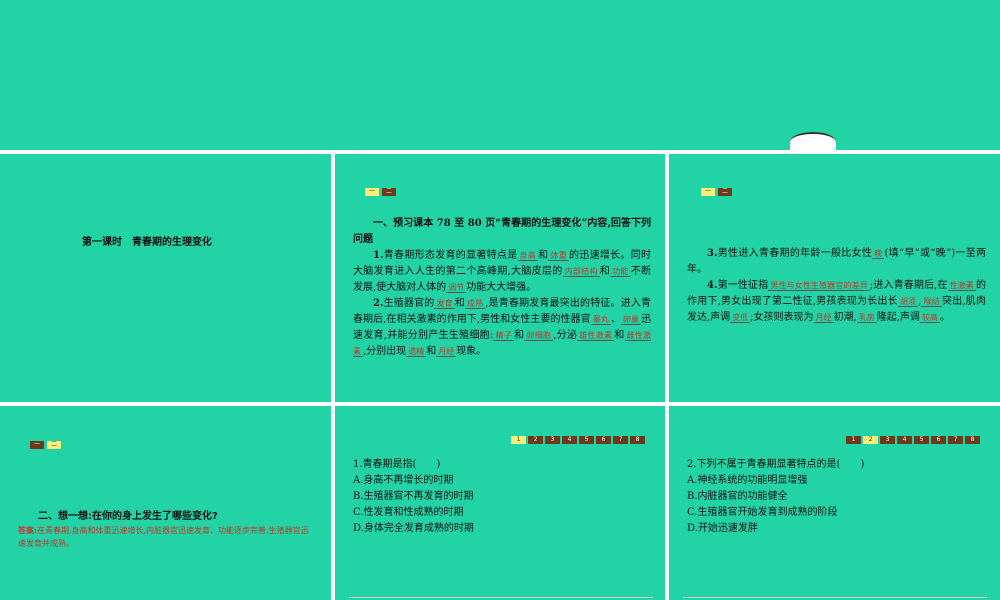 The image size is (1000, 600). What do you see at coordinates (416, 352) in the screenshot?
I see `answer-blank: 遗精` at bounding box center [416, 352].